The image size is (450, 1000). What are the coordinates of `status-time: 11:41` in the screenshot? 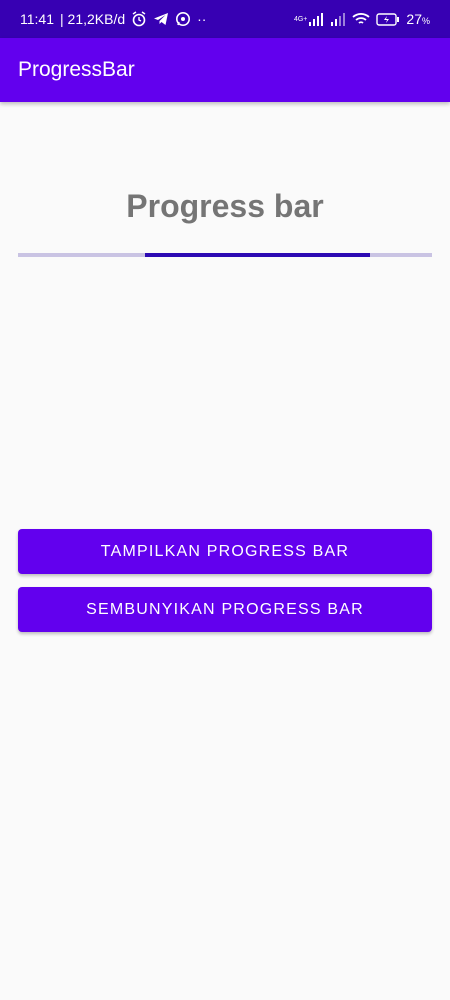 It's located at (37, 19).